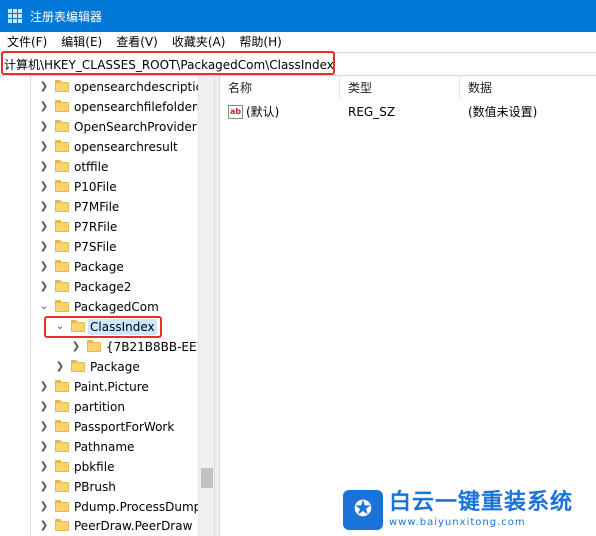 This screenshot has height=536, width=596. I want to click on tree-node: ❯ P7MFile, so click(100, 207).